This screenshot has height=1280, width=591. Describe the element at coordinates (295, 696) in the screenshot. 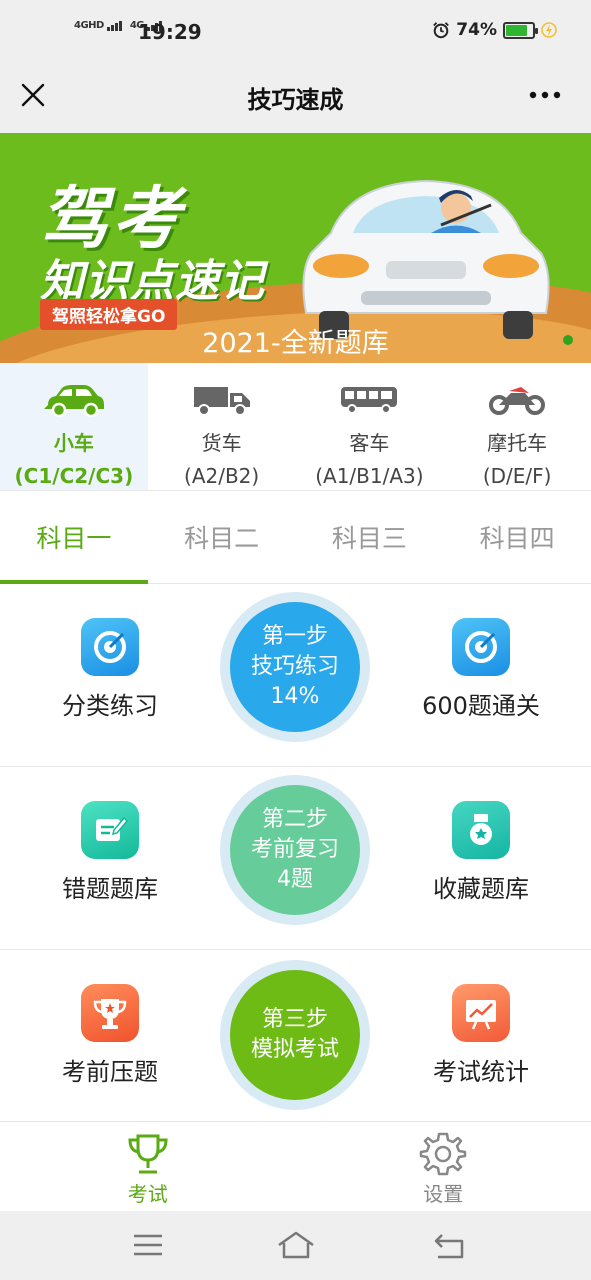

I see `step-1-progress: 14%` at that location.